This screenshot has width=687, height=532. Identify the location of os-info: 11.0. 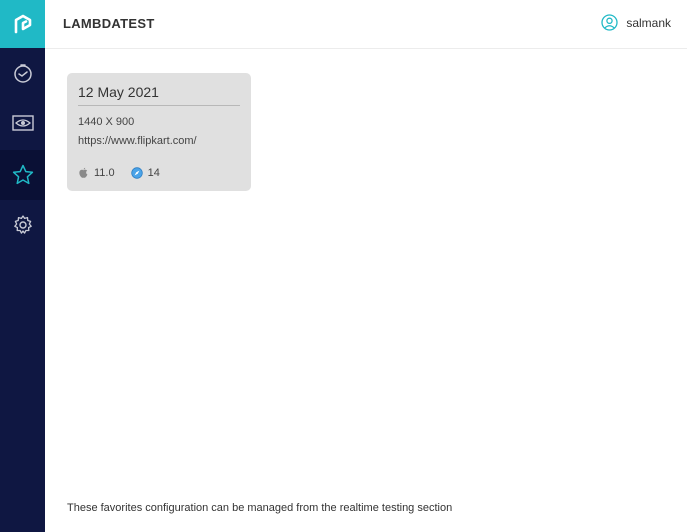
(96, 173).